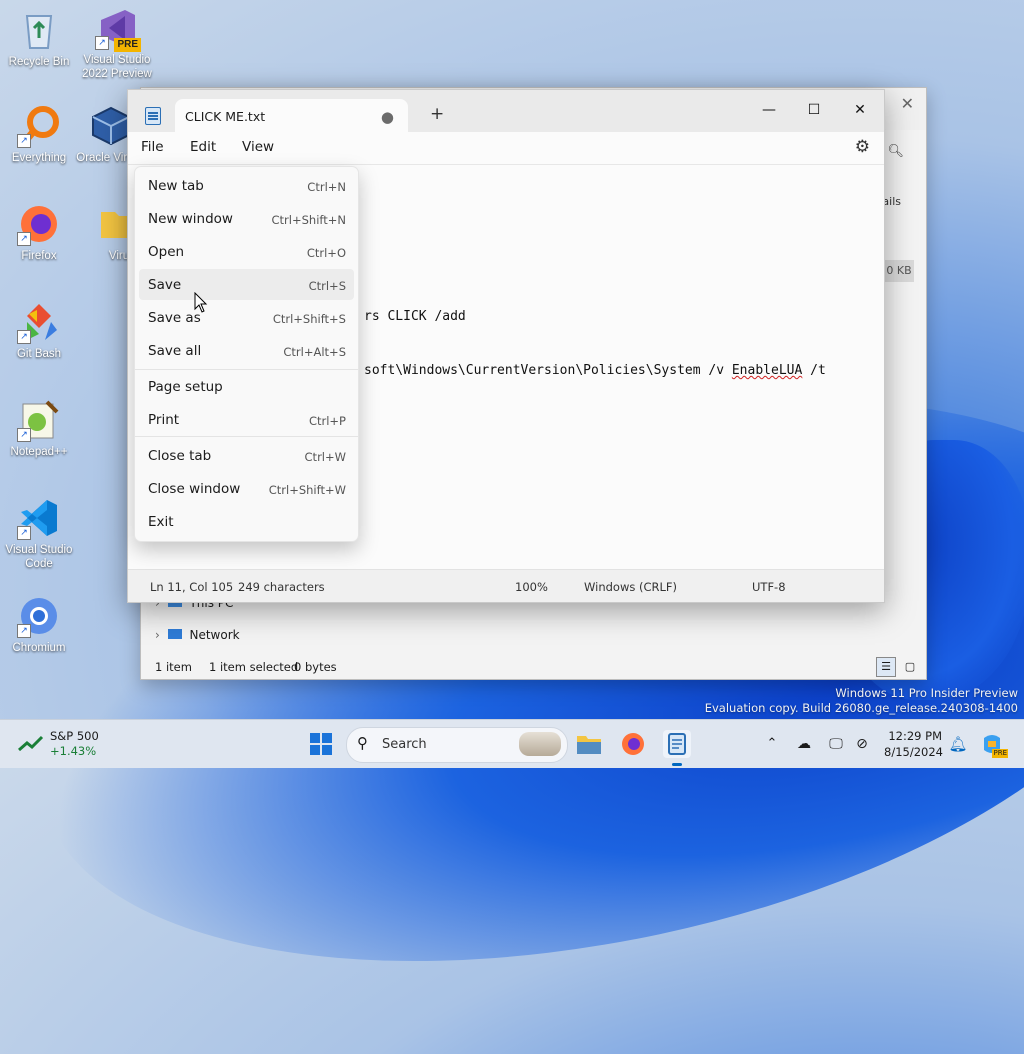 The height and width of the screenshot is (1054, 1024). What do you see at coordinates (164, 420) in the screenshot?
I see `menu-item-label: Print` at bounding box center [164, 420].